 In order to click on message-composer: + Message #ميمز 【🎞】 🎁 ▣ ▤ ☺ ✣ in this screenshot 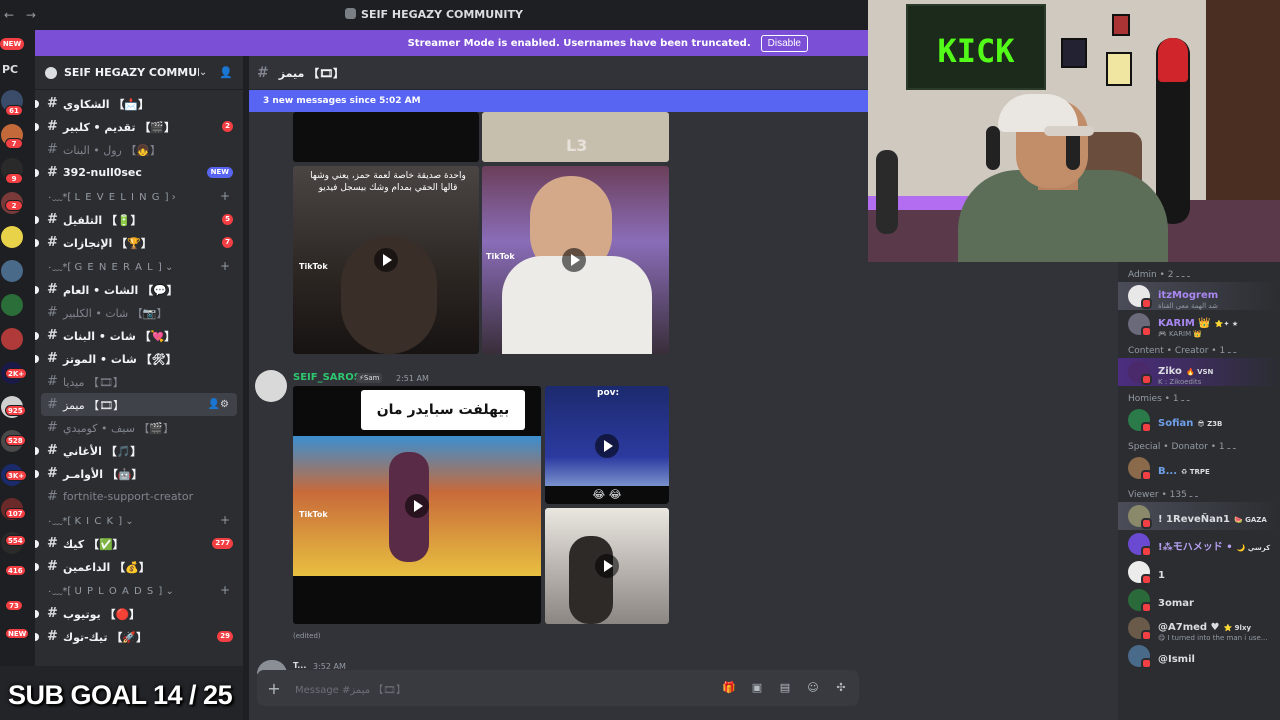, I will do `click(558, 688)`.